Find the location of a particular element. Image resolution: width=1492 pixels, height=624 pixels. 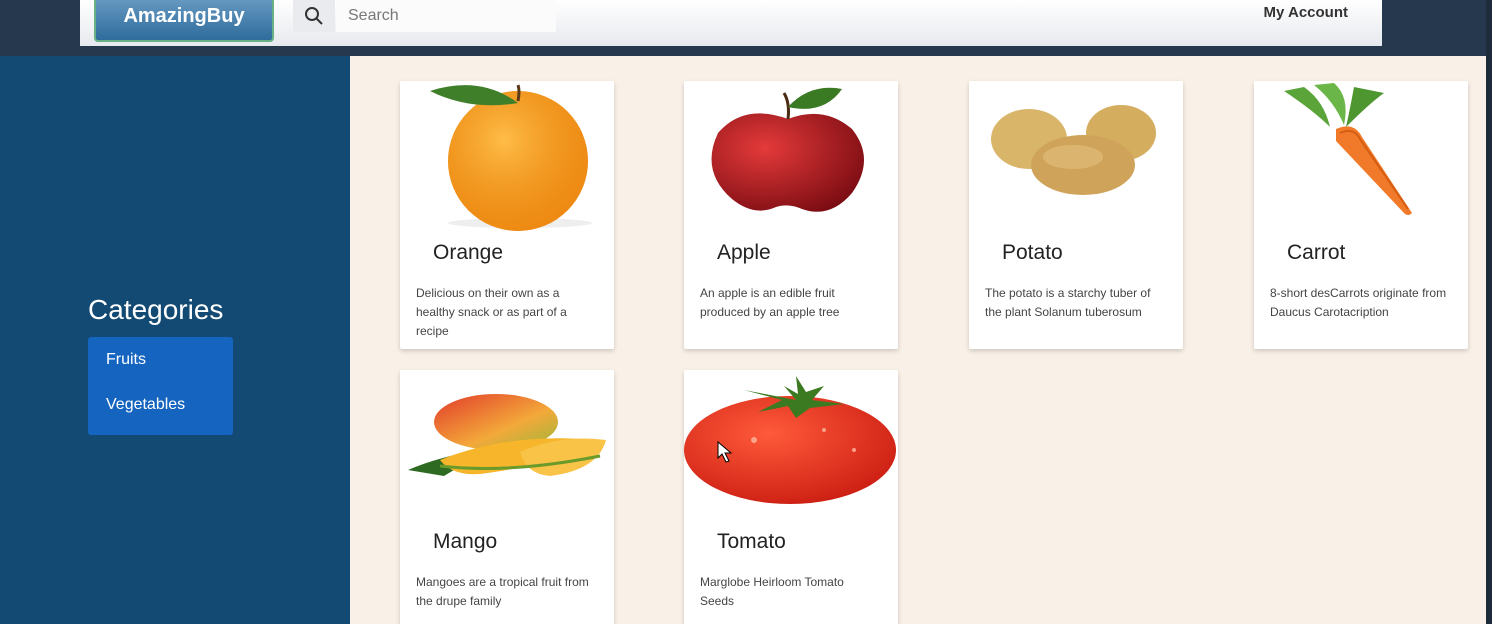

product-name: Orange is located at coordinates (468, 252).